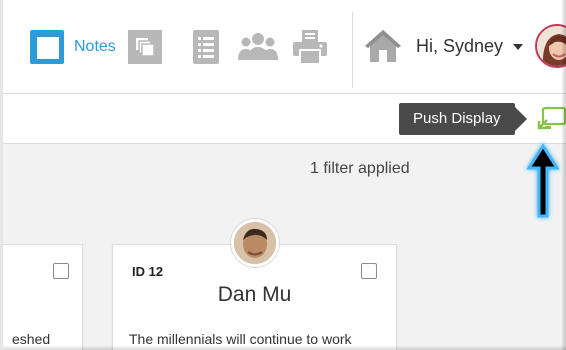 The width and height of the screenshot is (566, 350). I want to click on card-id: ID 12, so click(148, 271).